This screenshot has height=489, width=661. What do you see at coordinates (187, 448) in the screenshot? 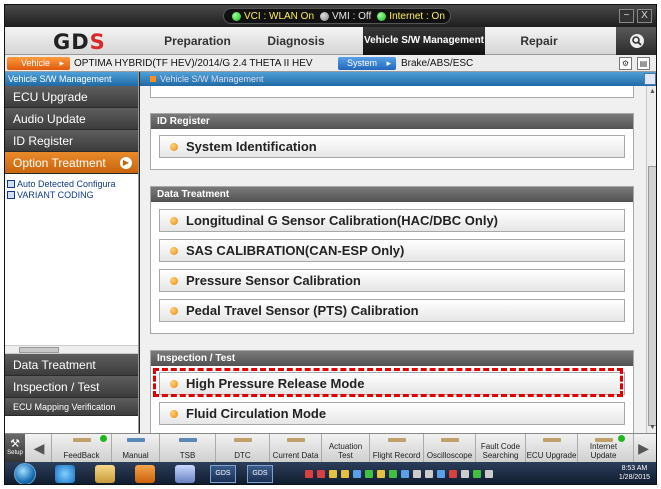
I see `tsb-button: TSB` at bounding box center [187, 448].